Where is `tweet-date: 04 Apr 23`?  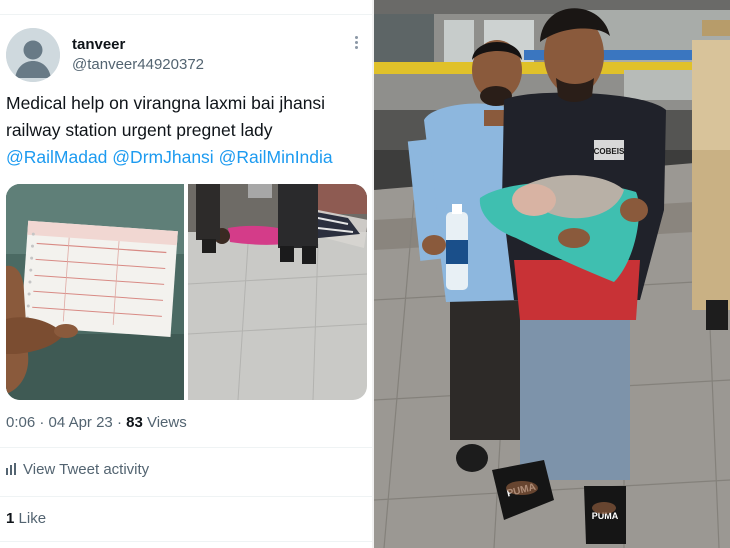
tweet-date: 04 Apr 23 is located at coordinates (81, 422).